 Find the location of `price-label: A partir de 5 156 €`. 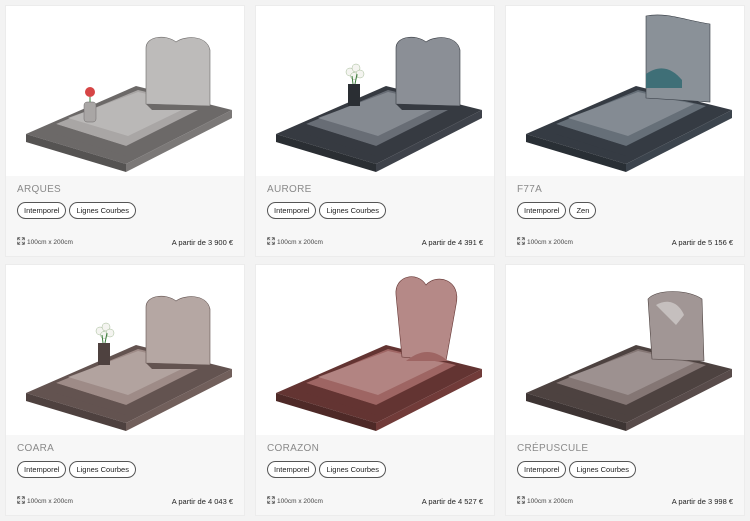

price-label: A partir de 5 156 € is located at coordinates (702, 242).